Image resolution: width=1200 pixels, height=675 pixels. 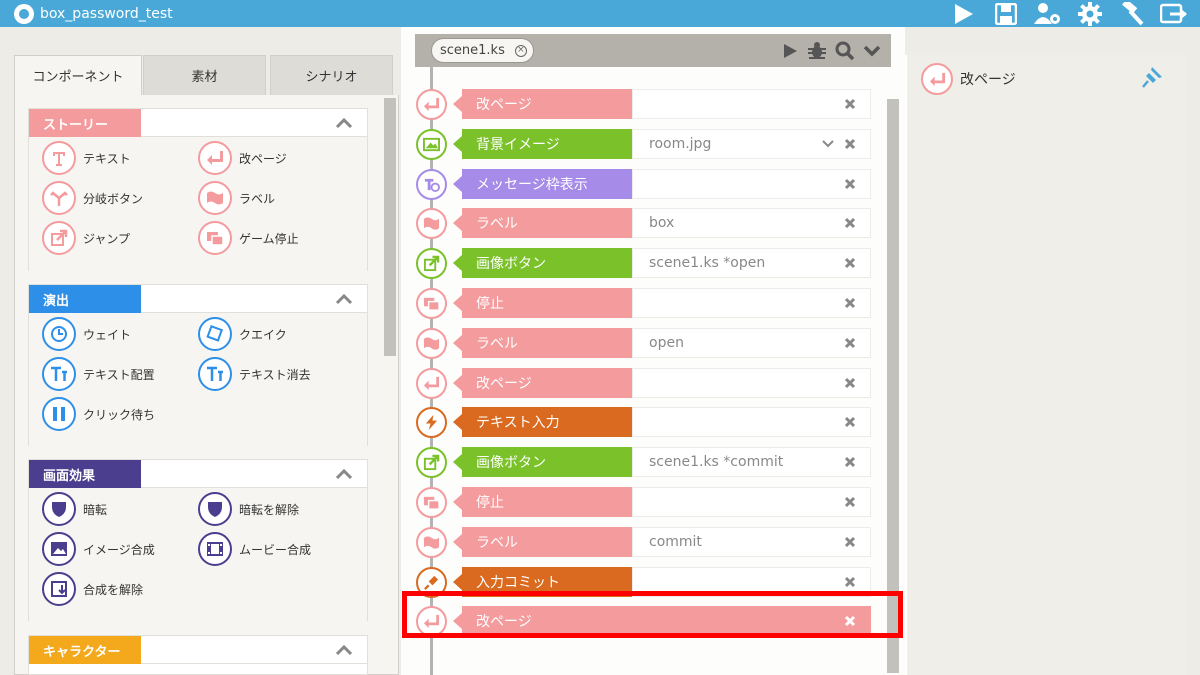 What do you see at coordinates (751, 263) in the screenshot?
I see `row-value: scene1.ks *open` at bounding box center [751, 263].